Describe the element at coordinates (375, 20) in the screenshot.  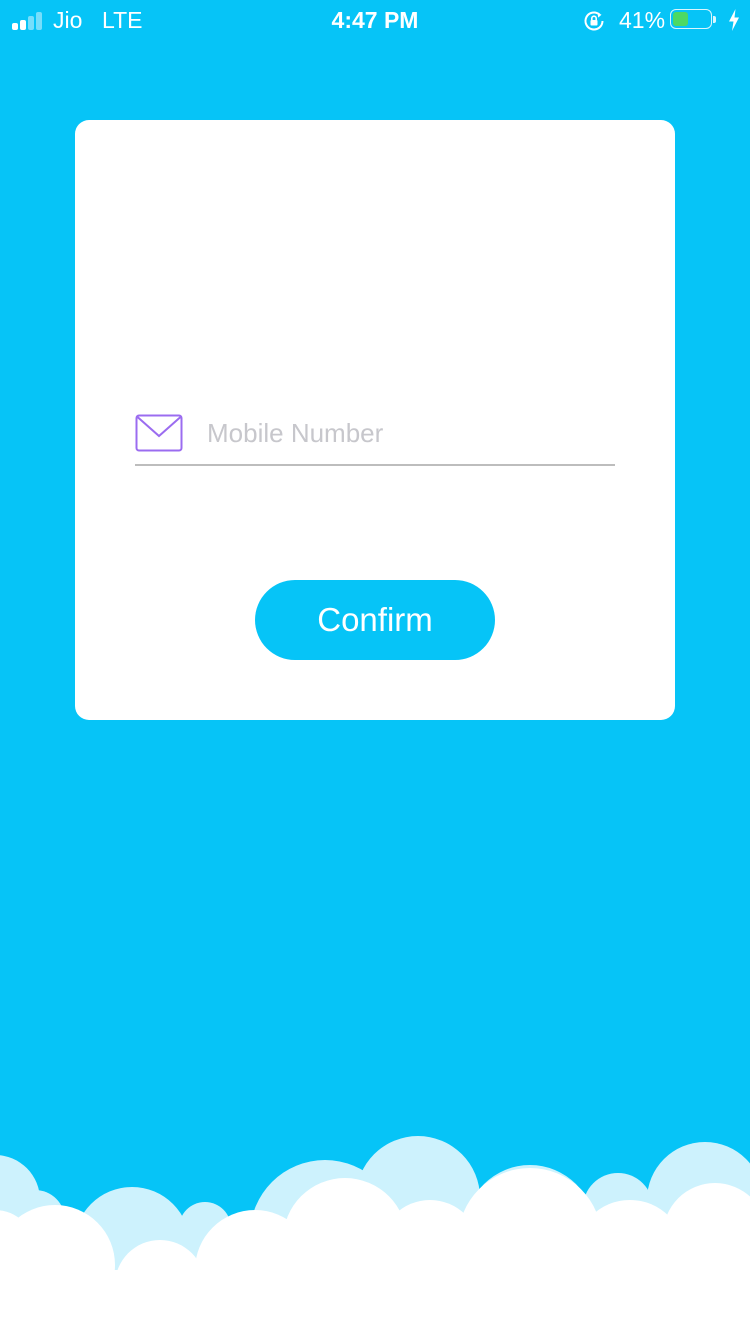
I see `status-bar: Jio LTE 4:47 PM 41%` at that location.